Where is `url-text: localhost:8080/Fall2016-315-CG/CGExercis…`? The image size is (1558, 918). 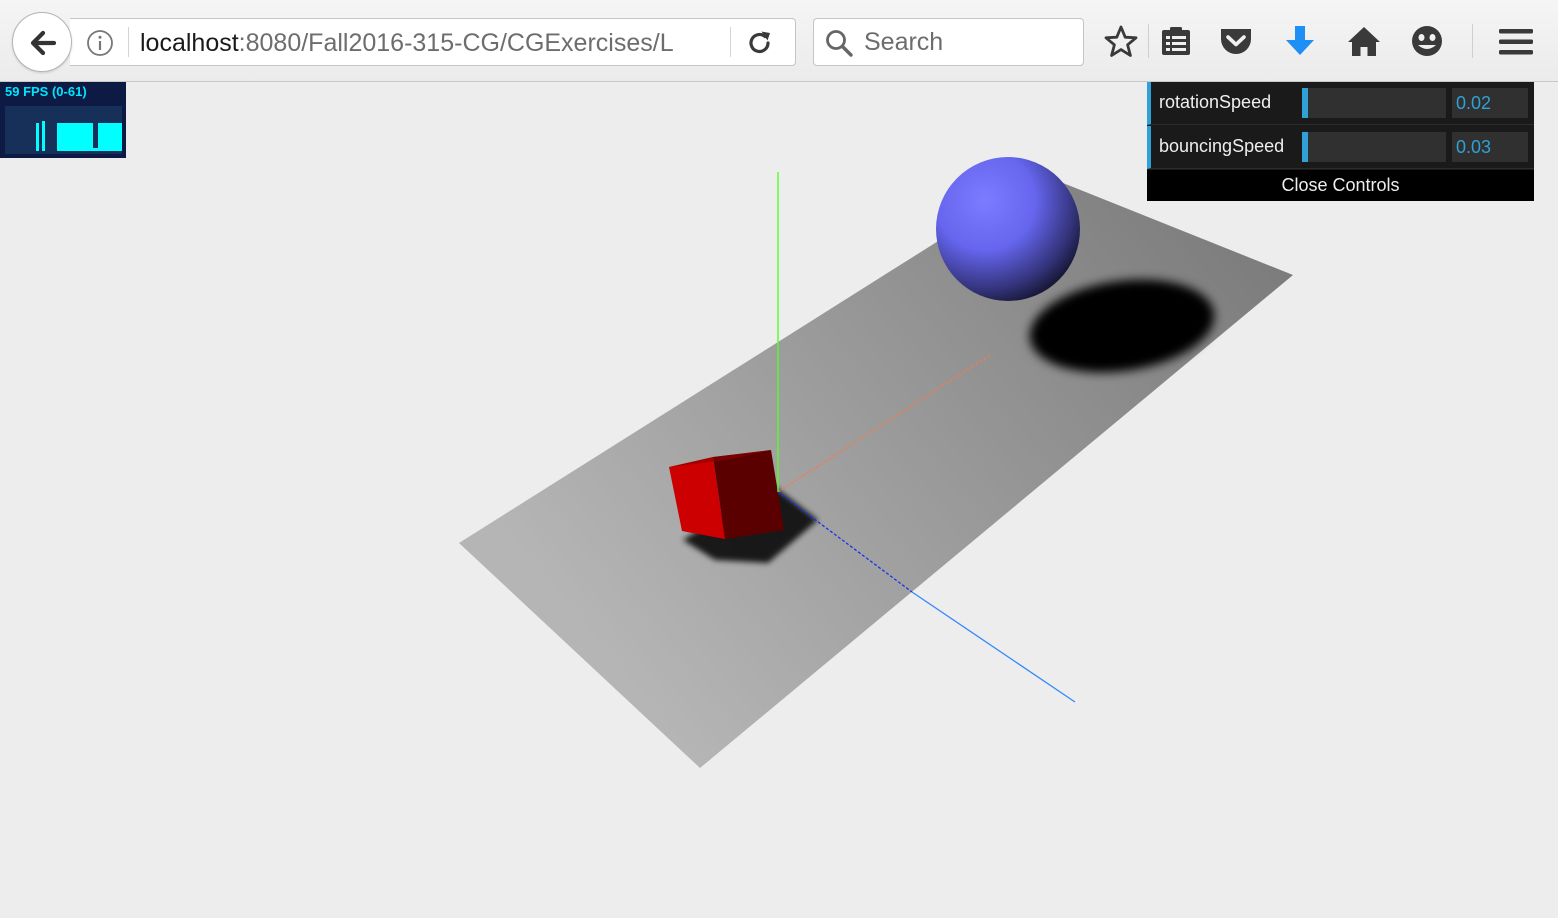 url-text: localhost:8080/Fall2016-315-CG/CGExercis… is located at coordinates (410, 43).